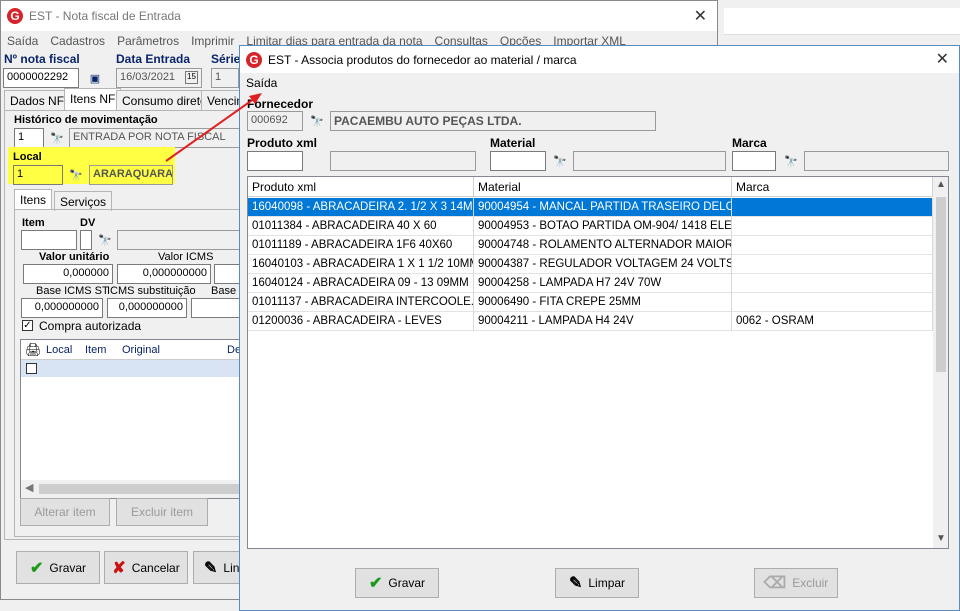 The image size is (960, 611). Describe the element at coordinates (213, 127) in the screenshot. I see `annotation-arrow-icon` at that location.